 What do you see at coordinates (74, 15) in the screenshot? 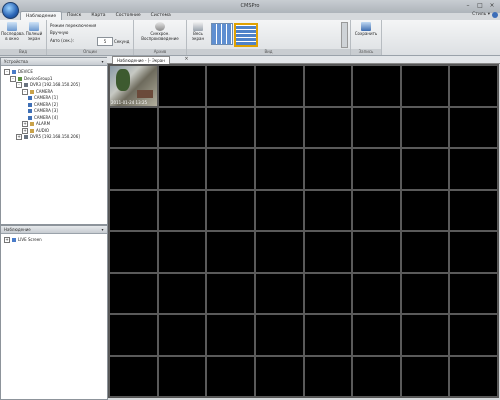
I see `tab-search: Поиск` at bounding box center [74, 15].